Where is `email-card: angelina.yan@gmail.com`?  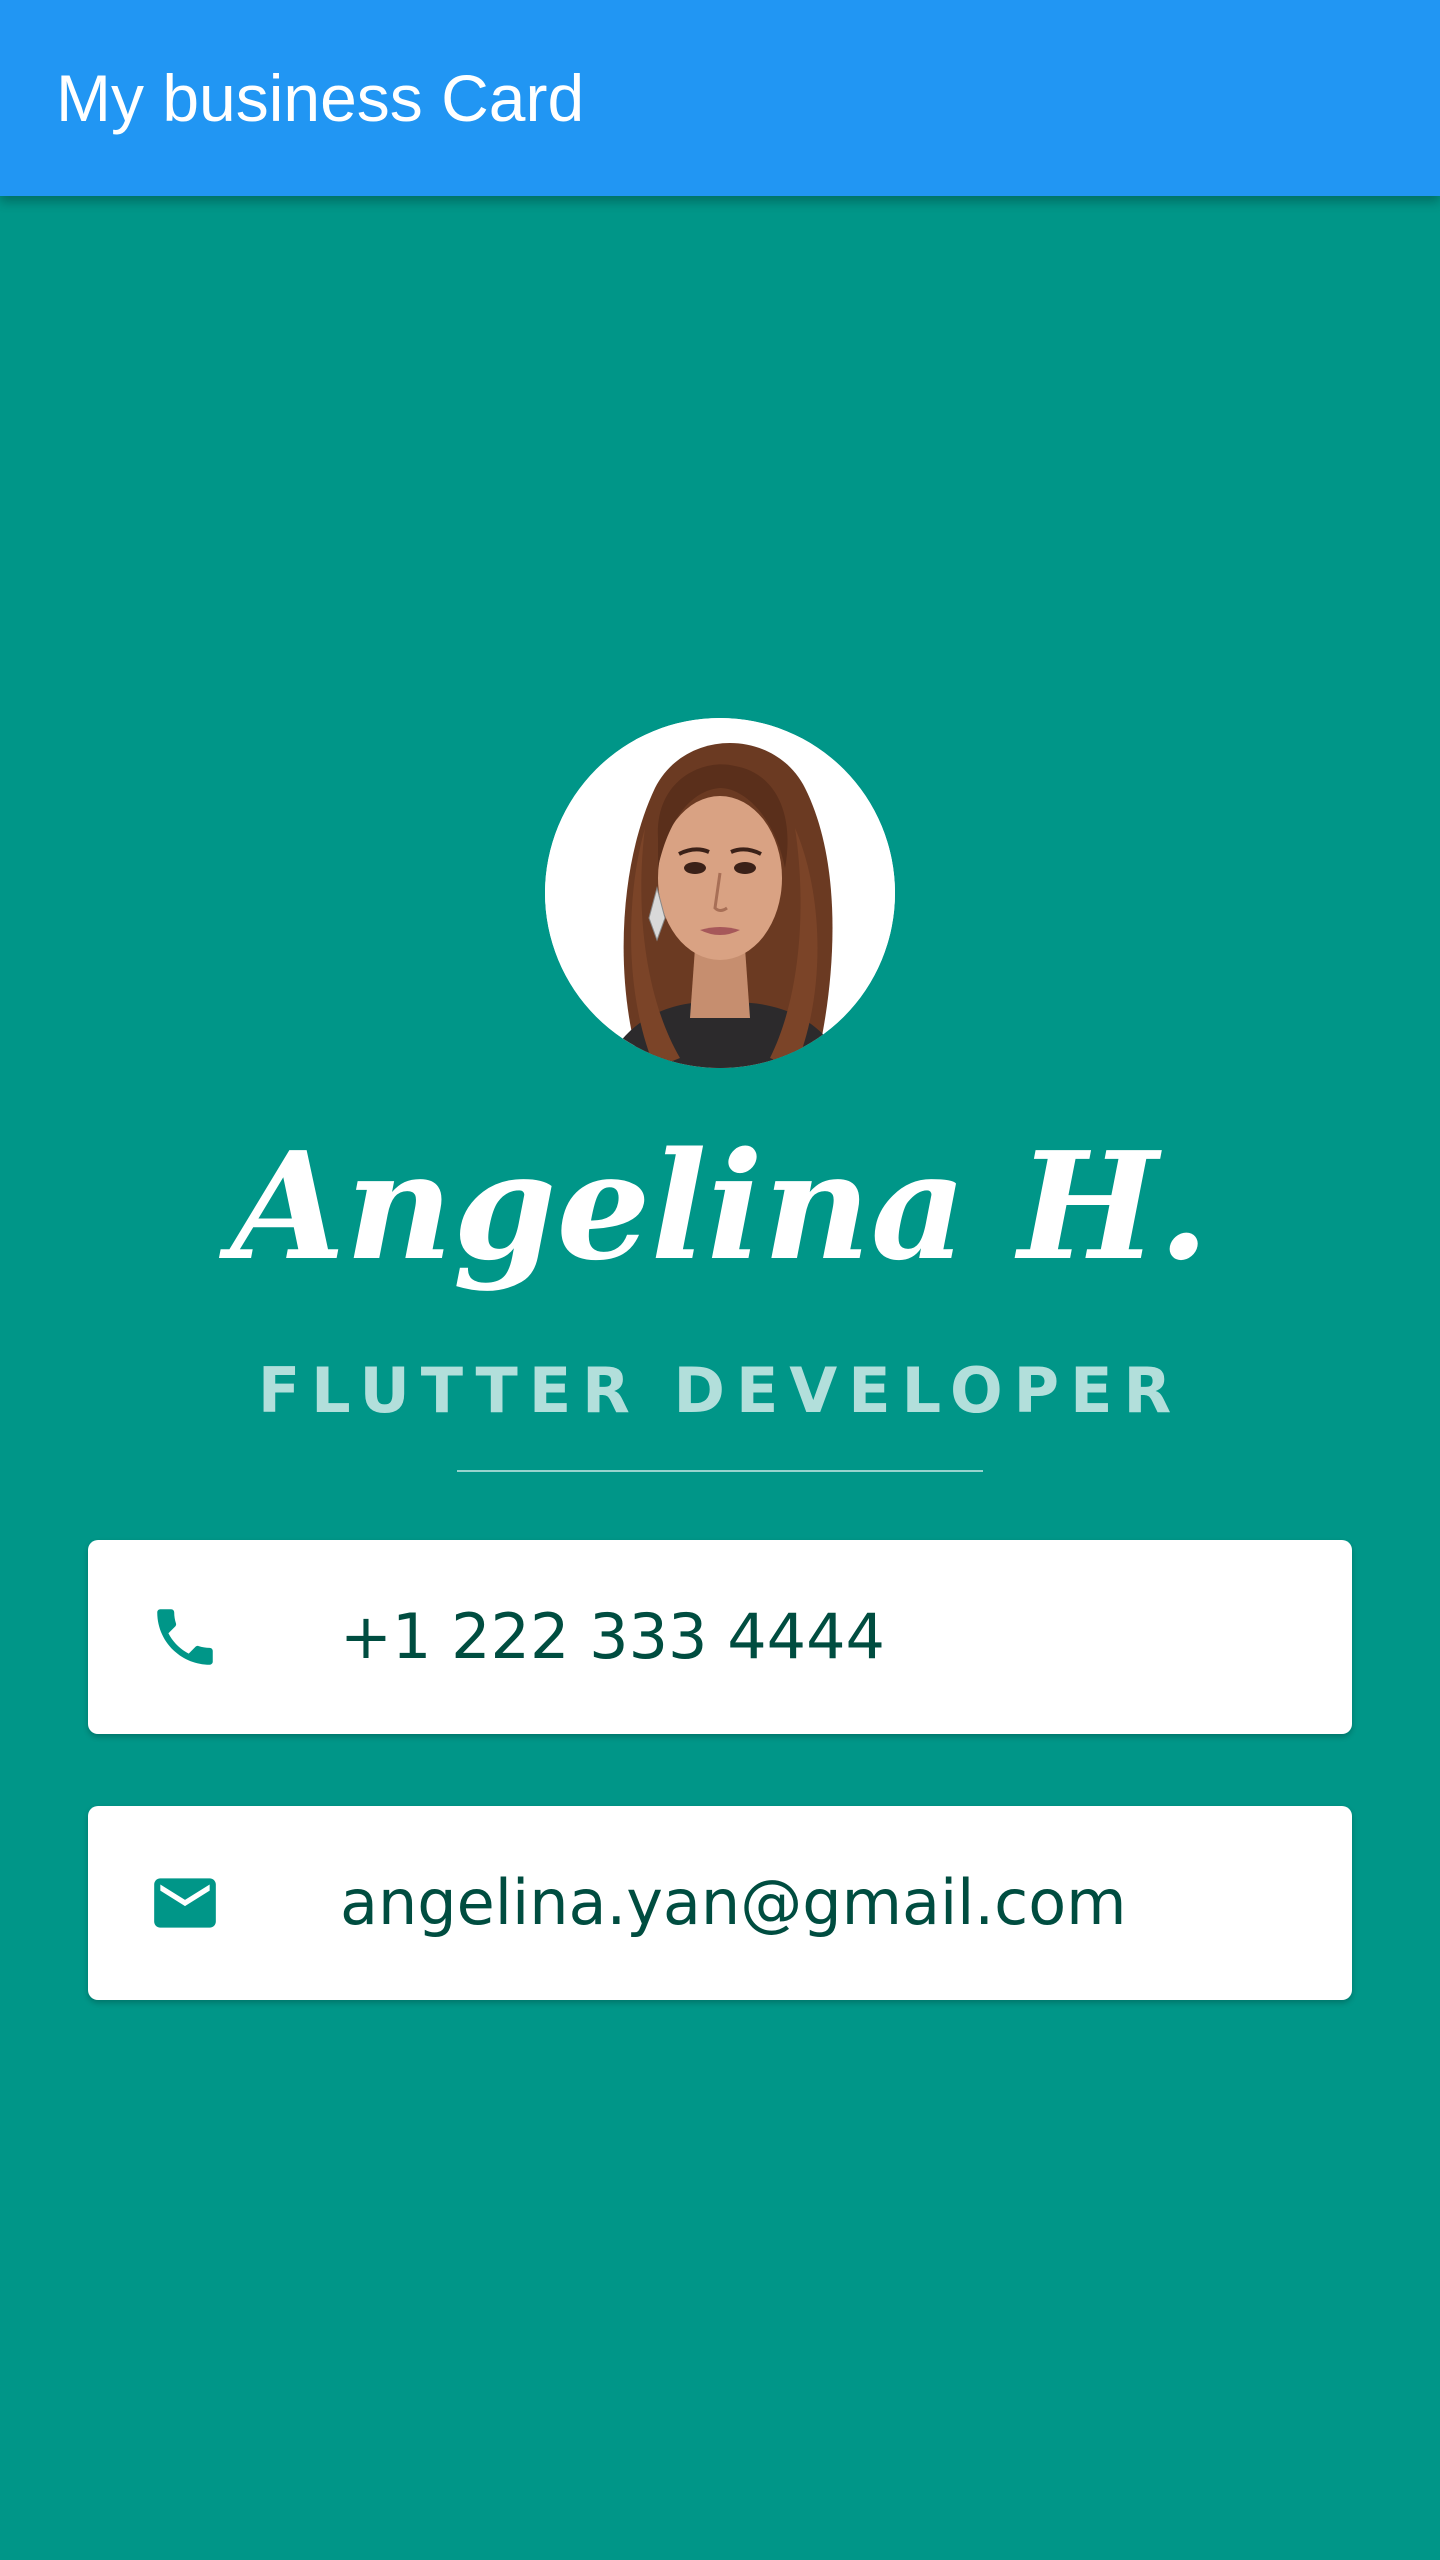
email-card: angelina.yan@gmail.com is located at coordinates (720, 1903).